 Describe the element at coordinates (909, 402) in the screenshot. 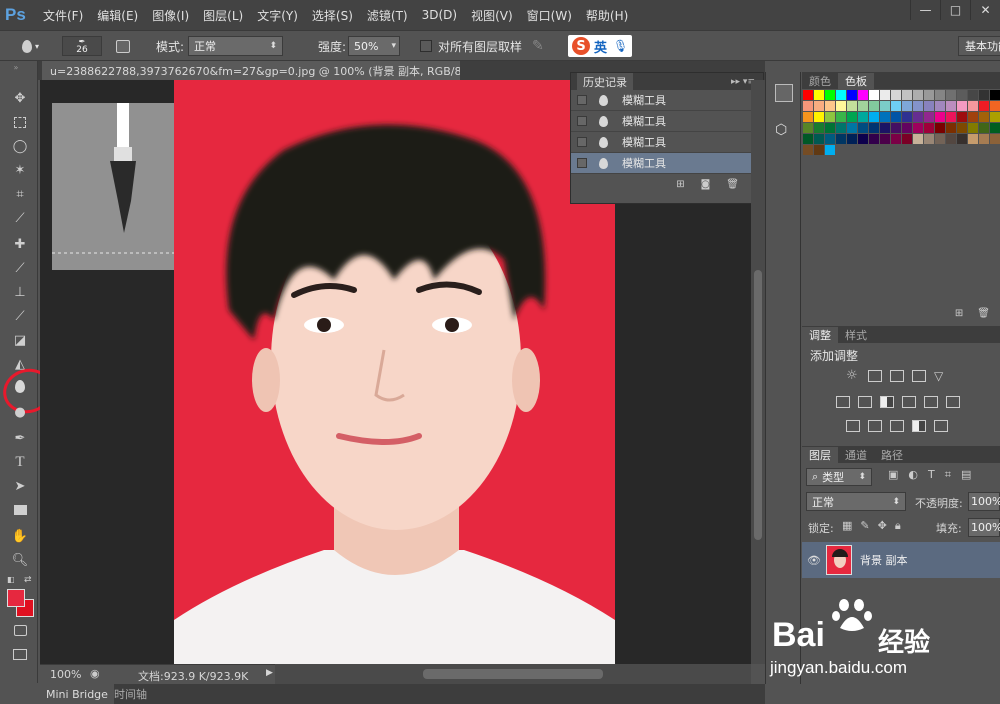

I see `photo-filter-icon` at that location.